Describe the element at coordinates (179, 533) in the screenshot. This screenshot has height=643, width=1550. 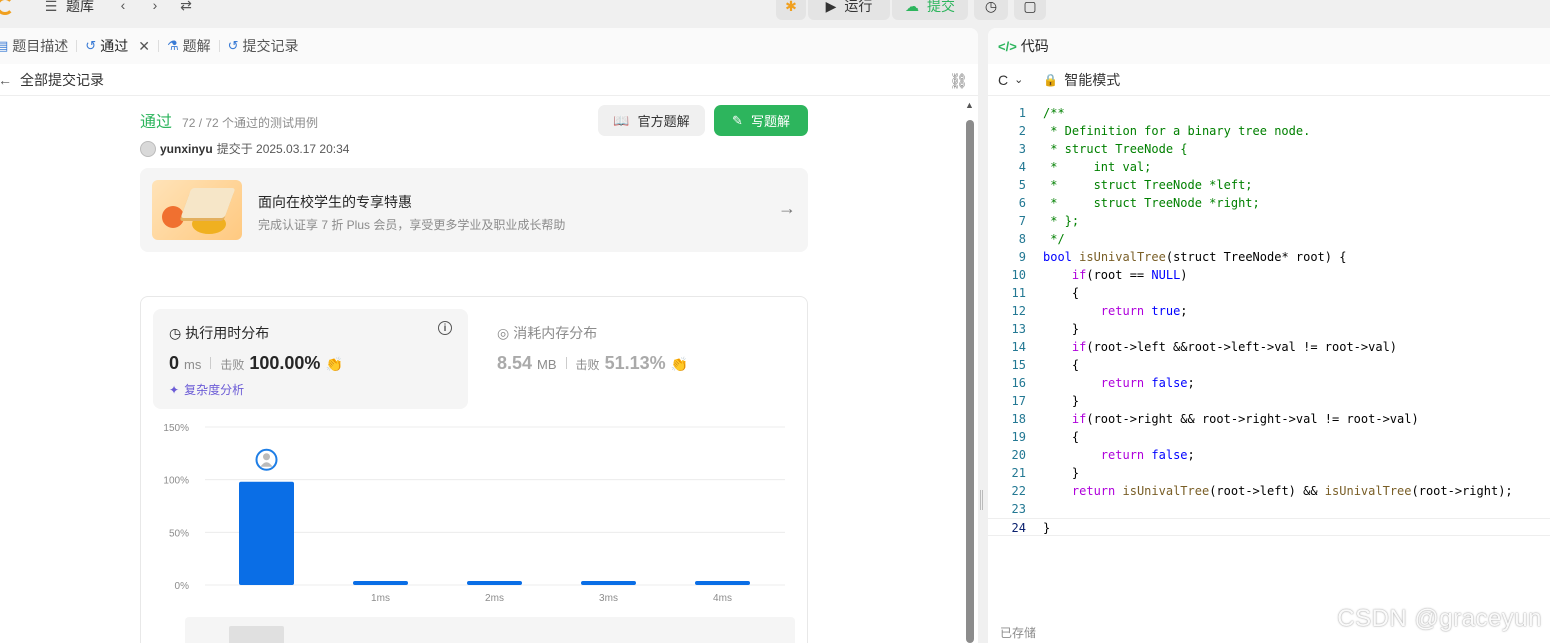
I see `y-tick-label: 50%` at that location.